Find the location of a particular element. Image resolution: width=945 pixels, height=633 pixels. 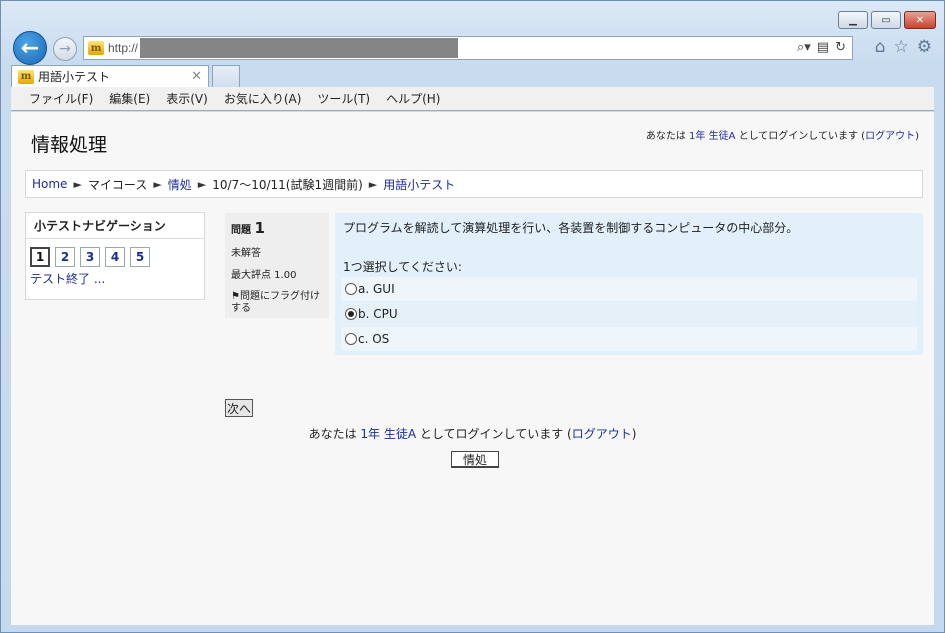

page-title: 情報処理 is located at coordinates (69, 145).